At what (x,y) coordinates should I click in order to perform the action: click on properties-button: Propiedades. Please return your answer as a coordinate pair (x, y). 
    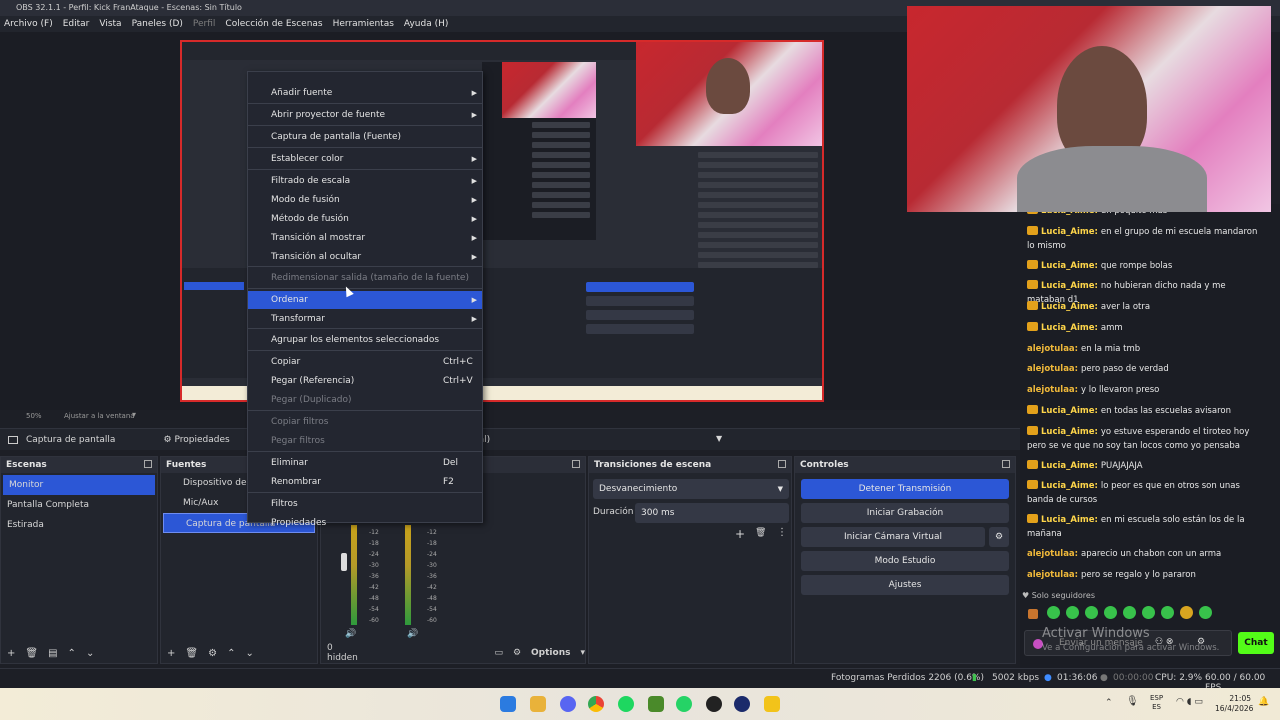
    Looking at the image, I should click on (202, 440).